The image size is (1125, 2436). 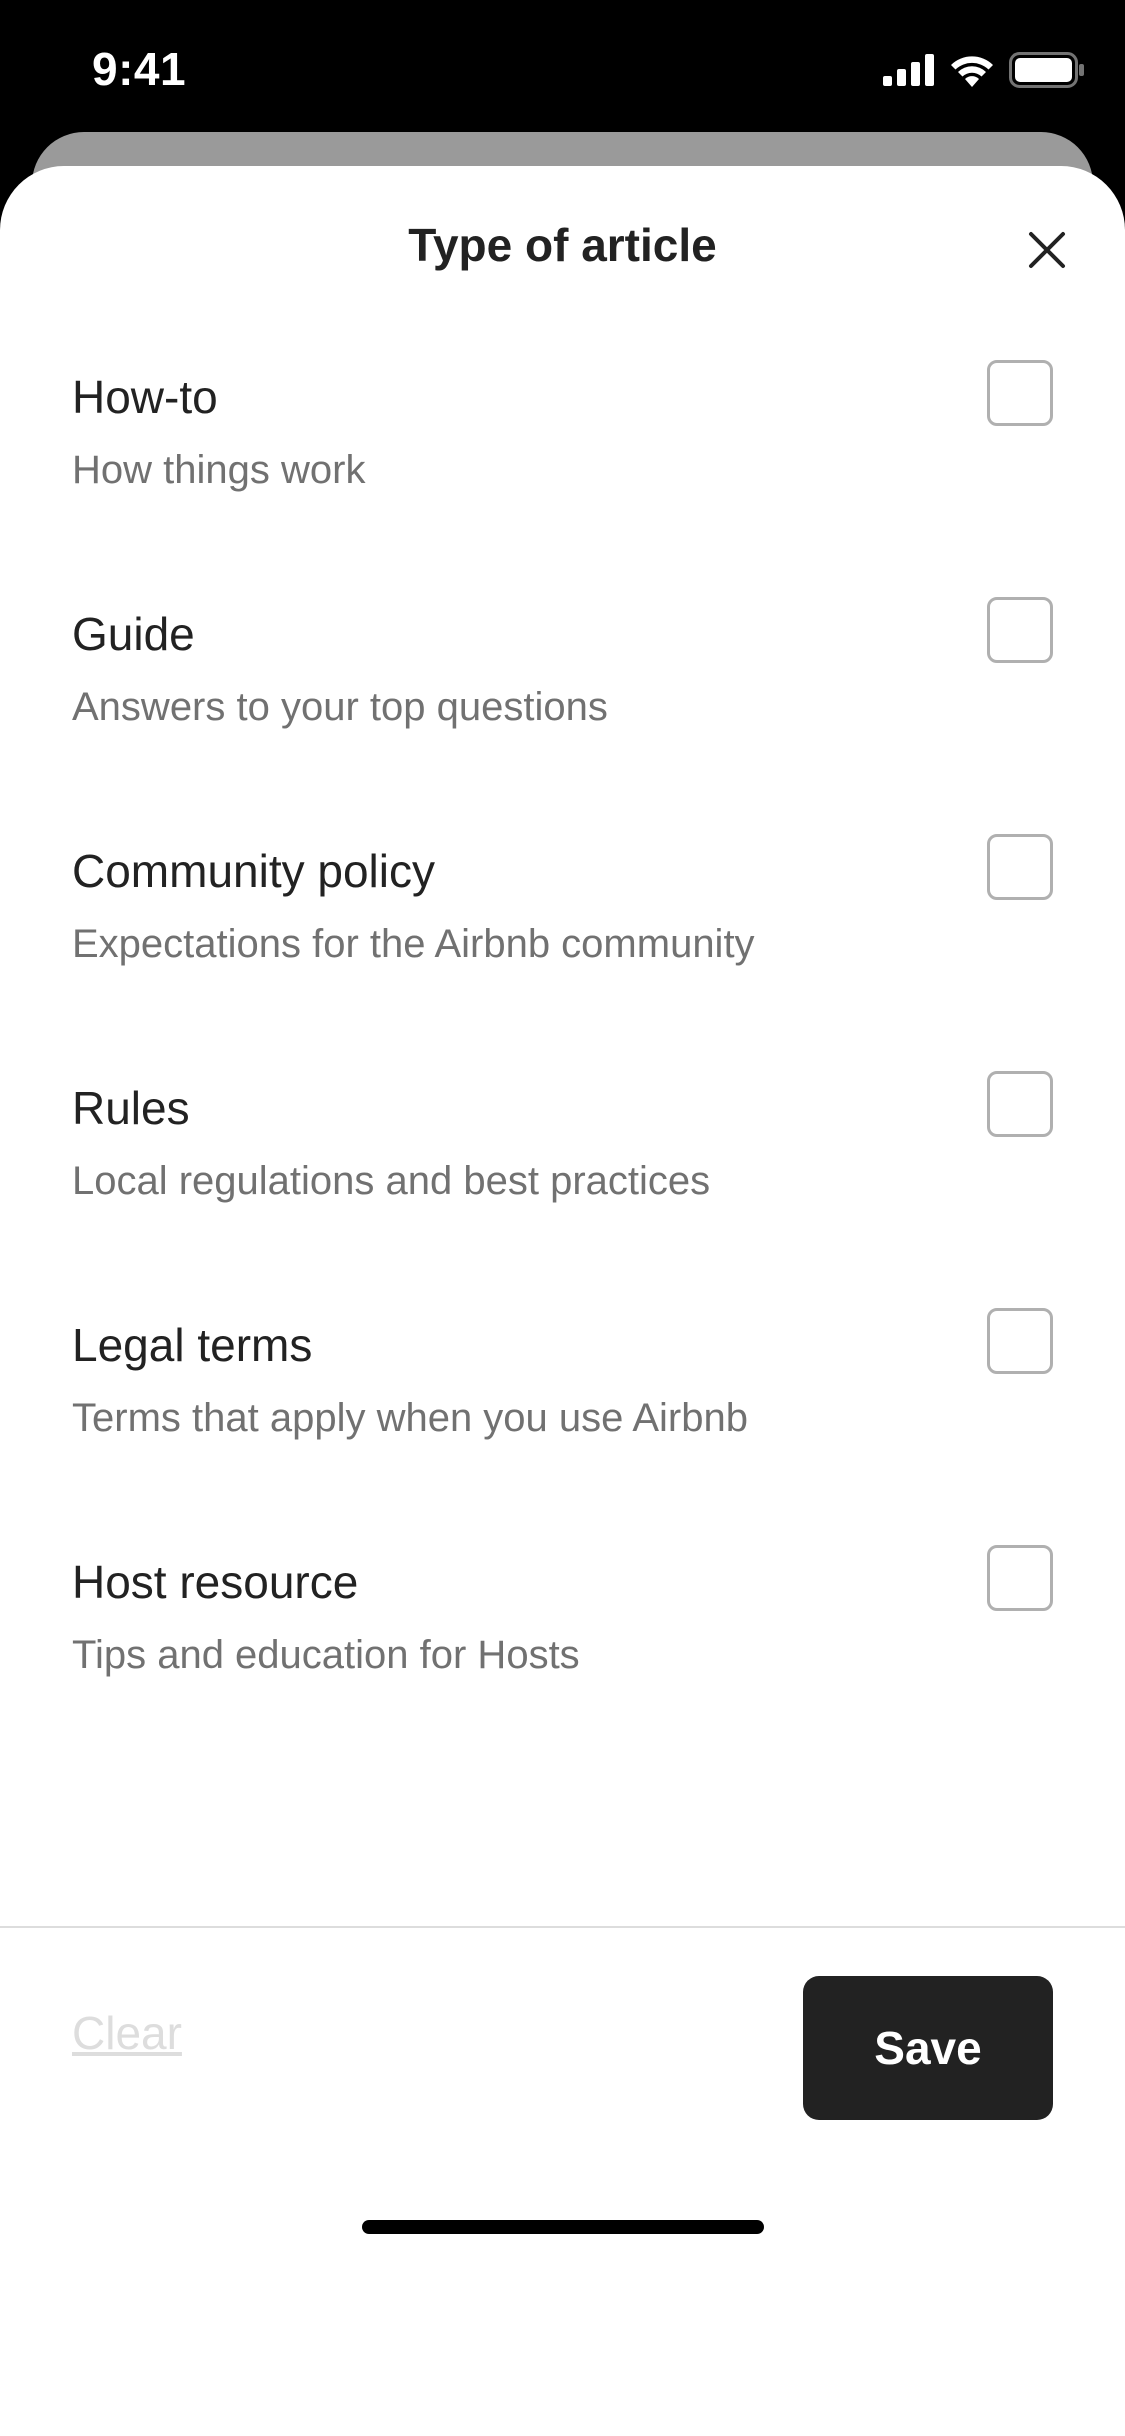 I want to click on option-guide: Guide Answers to your top questions, so click(x=562, y=720).